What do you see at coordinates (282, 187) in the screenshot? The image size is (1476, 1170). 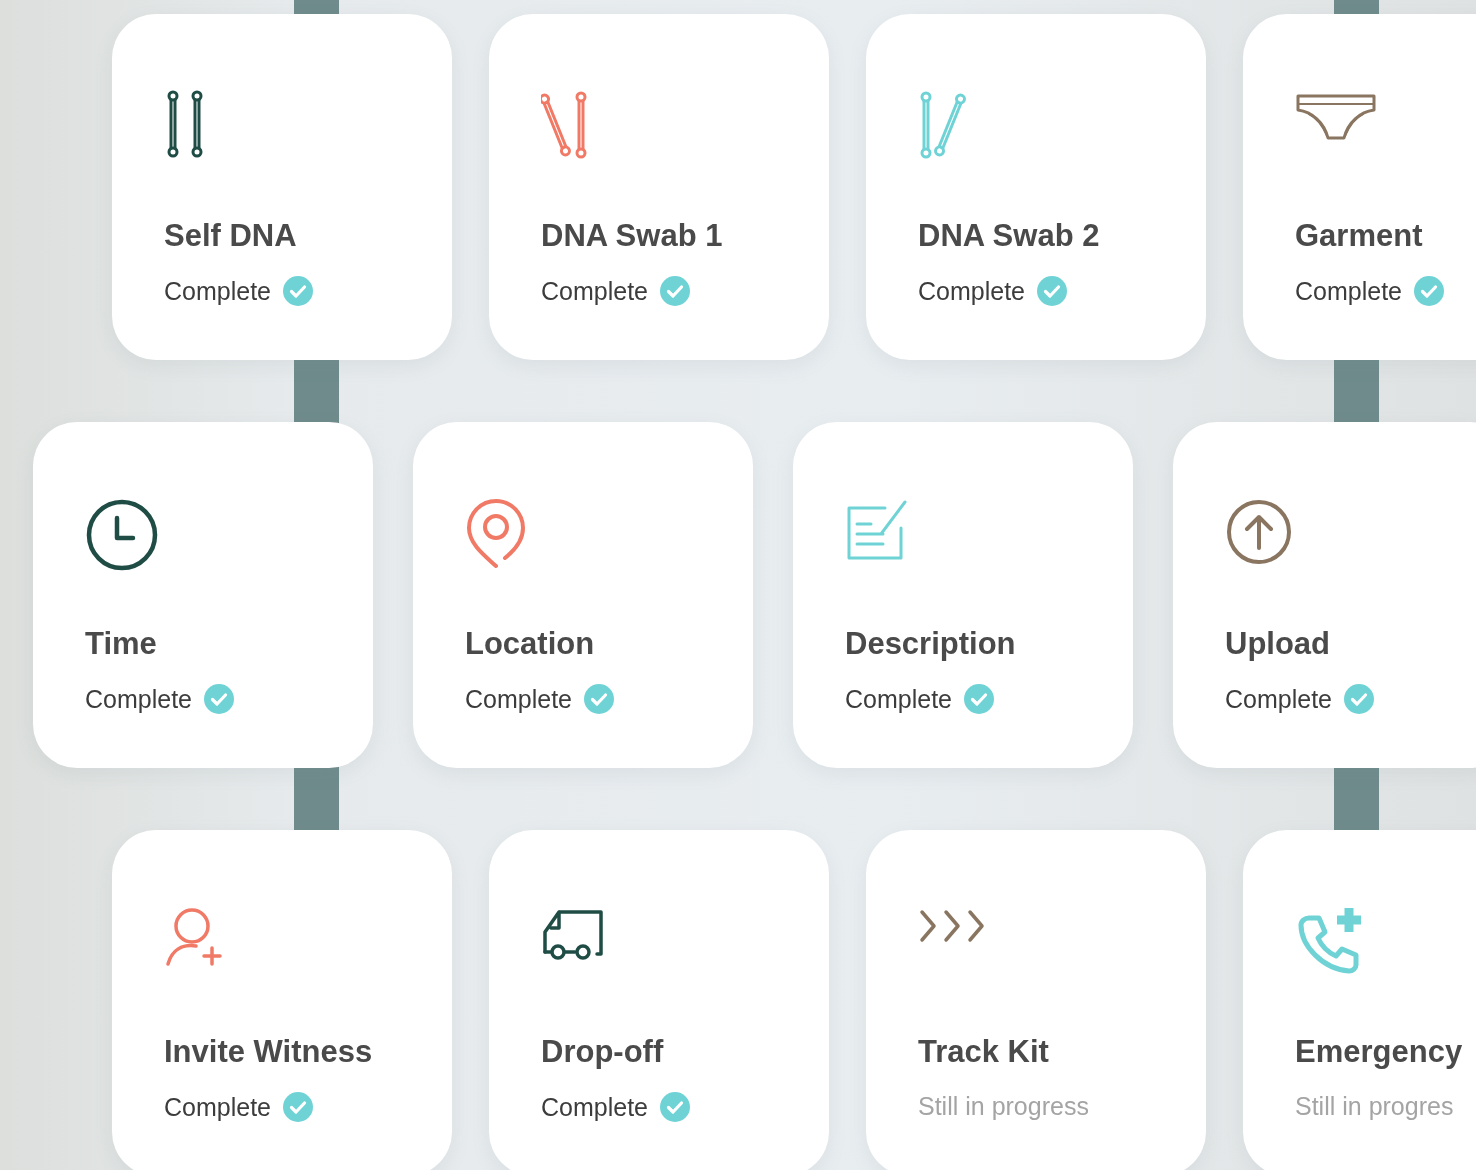 I see `task-card: Self DNA Complete` at bounding box center [282, 187].